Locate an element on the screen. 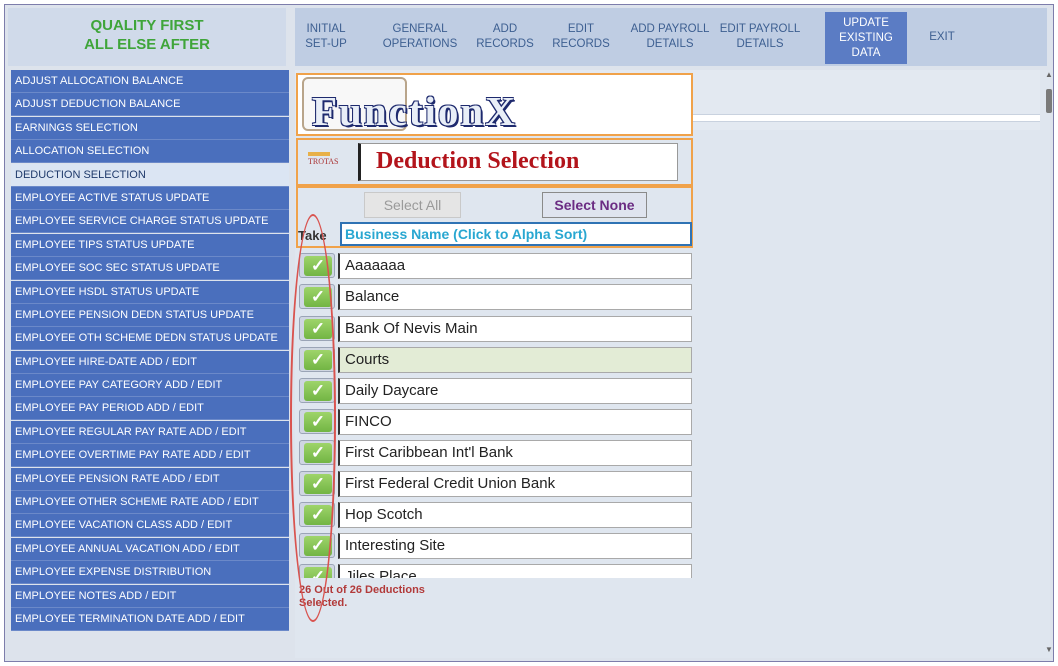  trotas-logo: TROTAS is located at coordinates (323, 159).